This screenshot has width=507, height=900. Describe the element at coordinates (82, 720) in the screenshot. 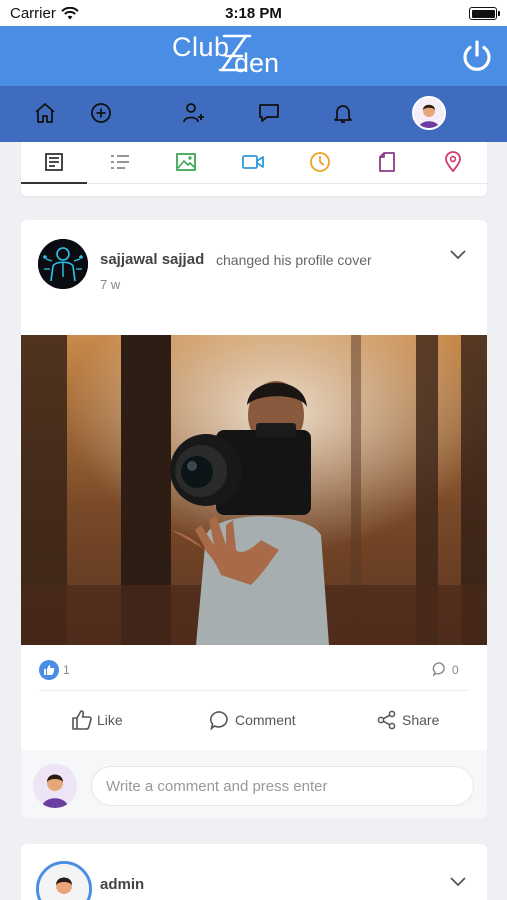

I see `thumbs-up-icon` at that location.